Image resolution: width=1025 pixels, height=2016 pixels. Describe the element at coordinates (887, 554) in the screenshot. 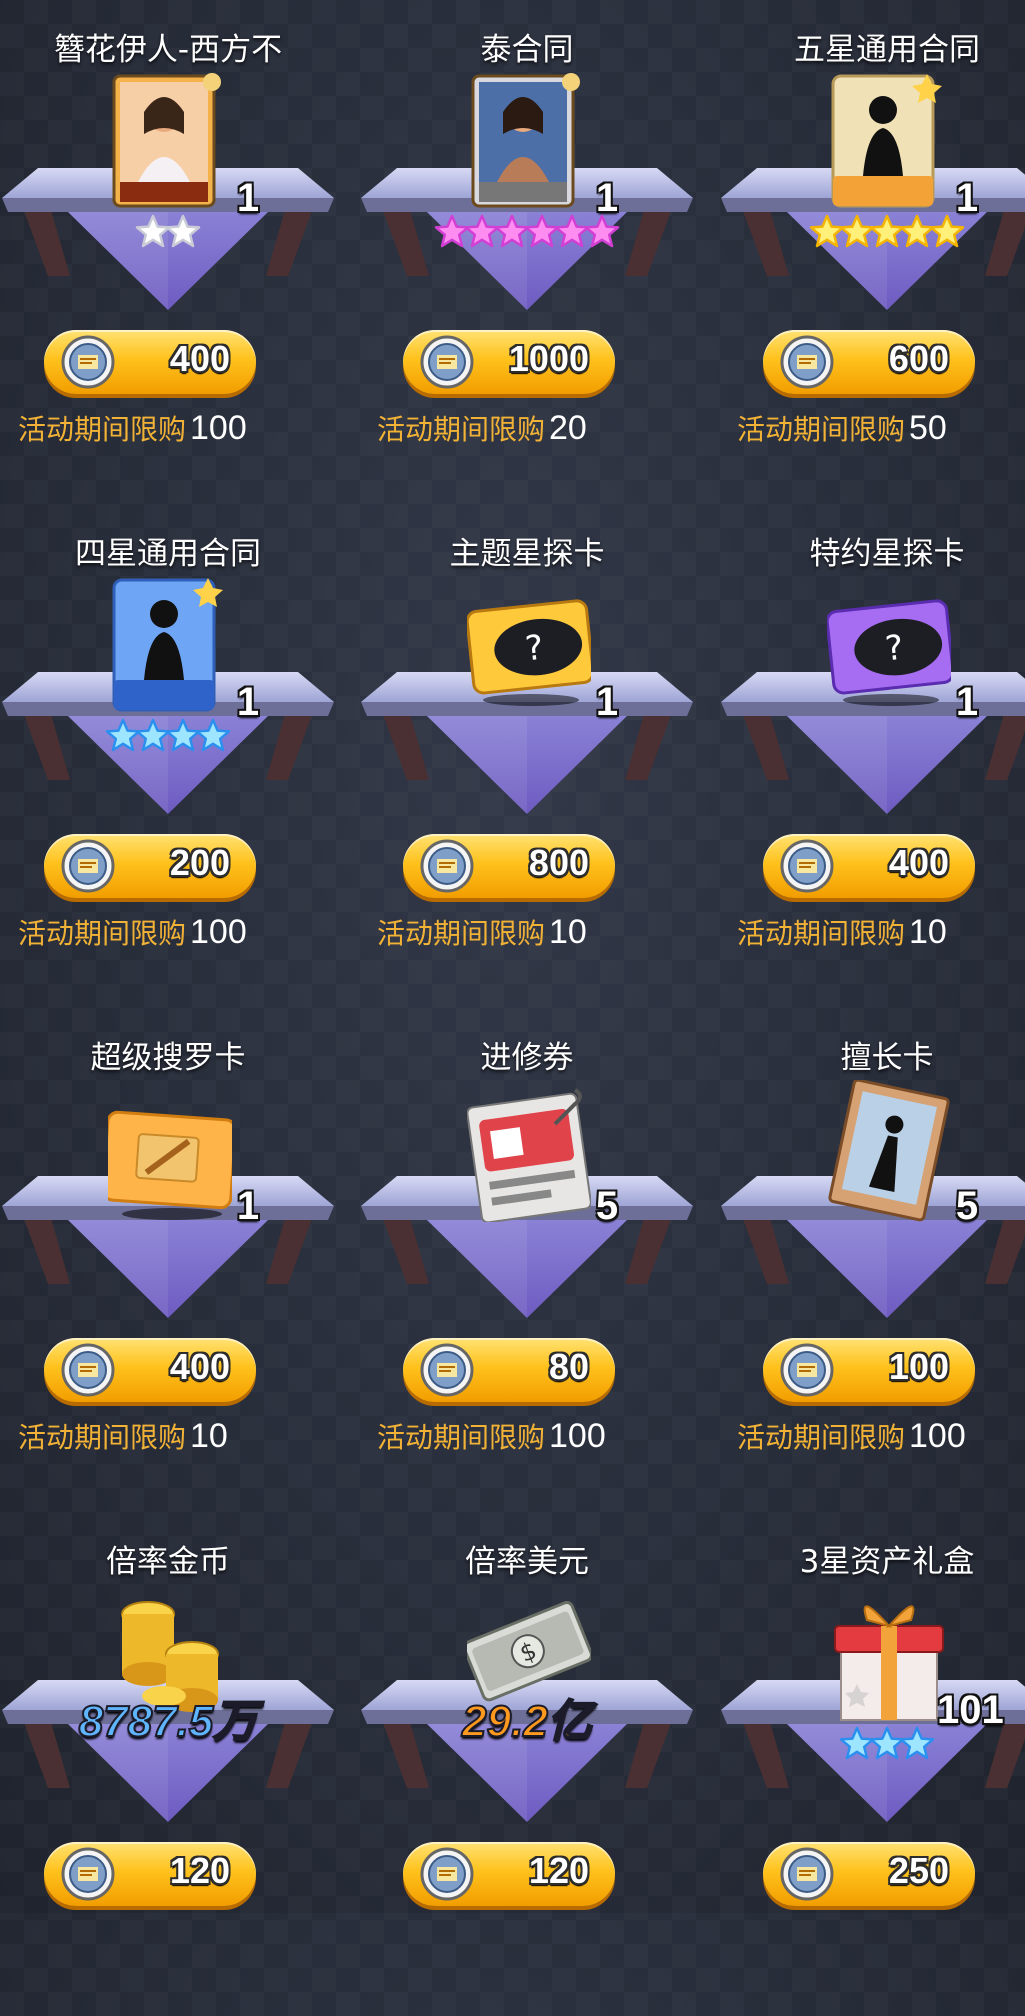

I see `item-name: 特约星探卡` at that location.